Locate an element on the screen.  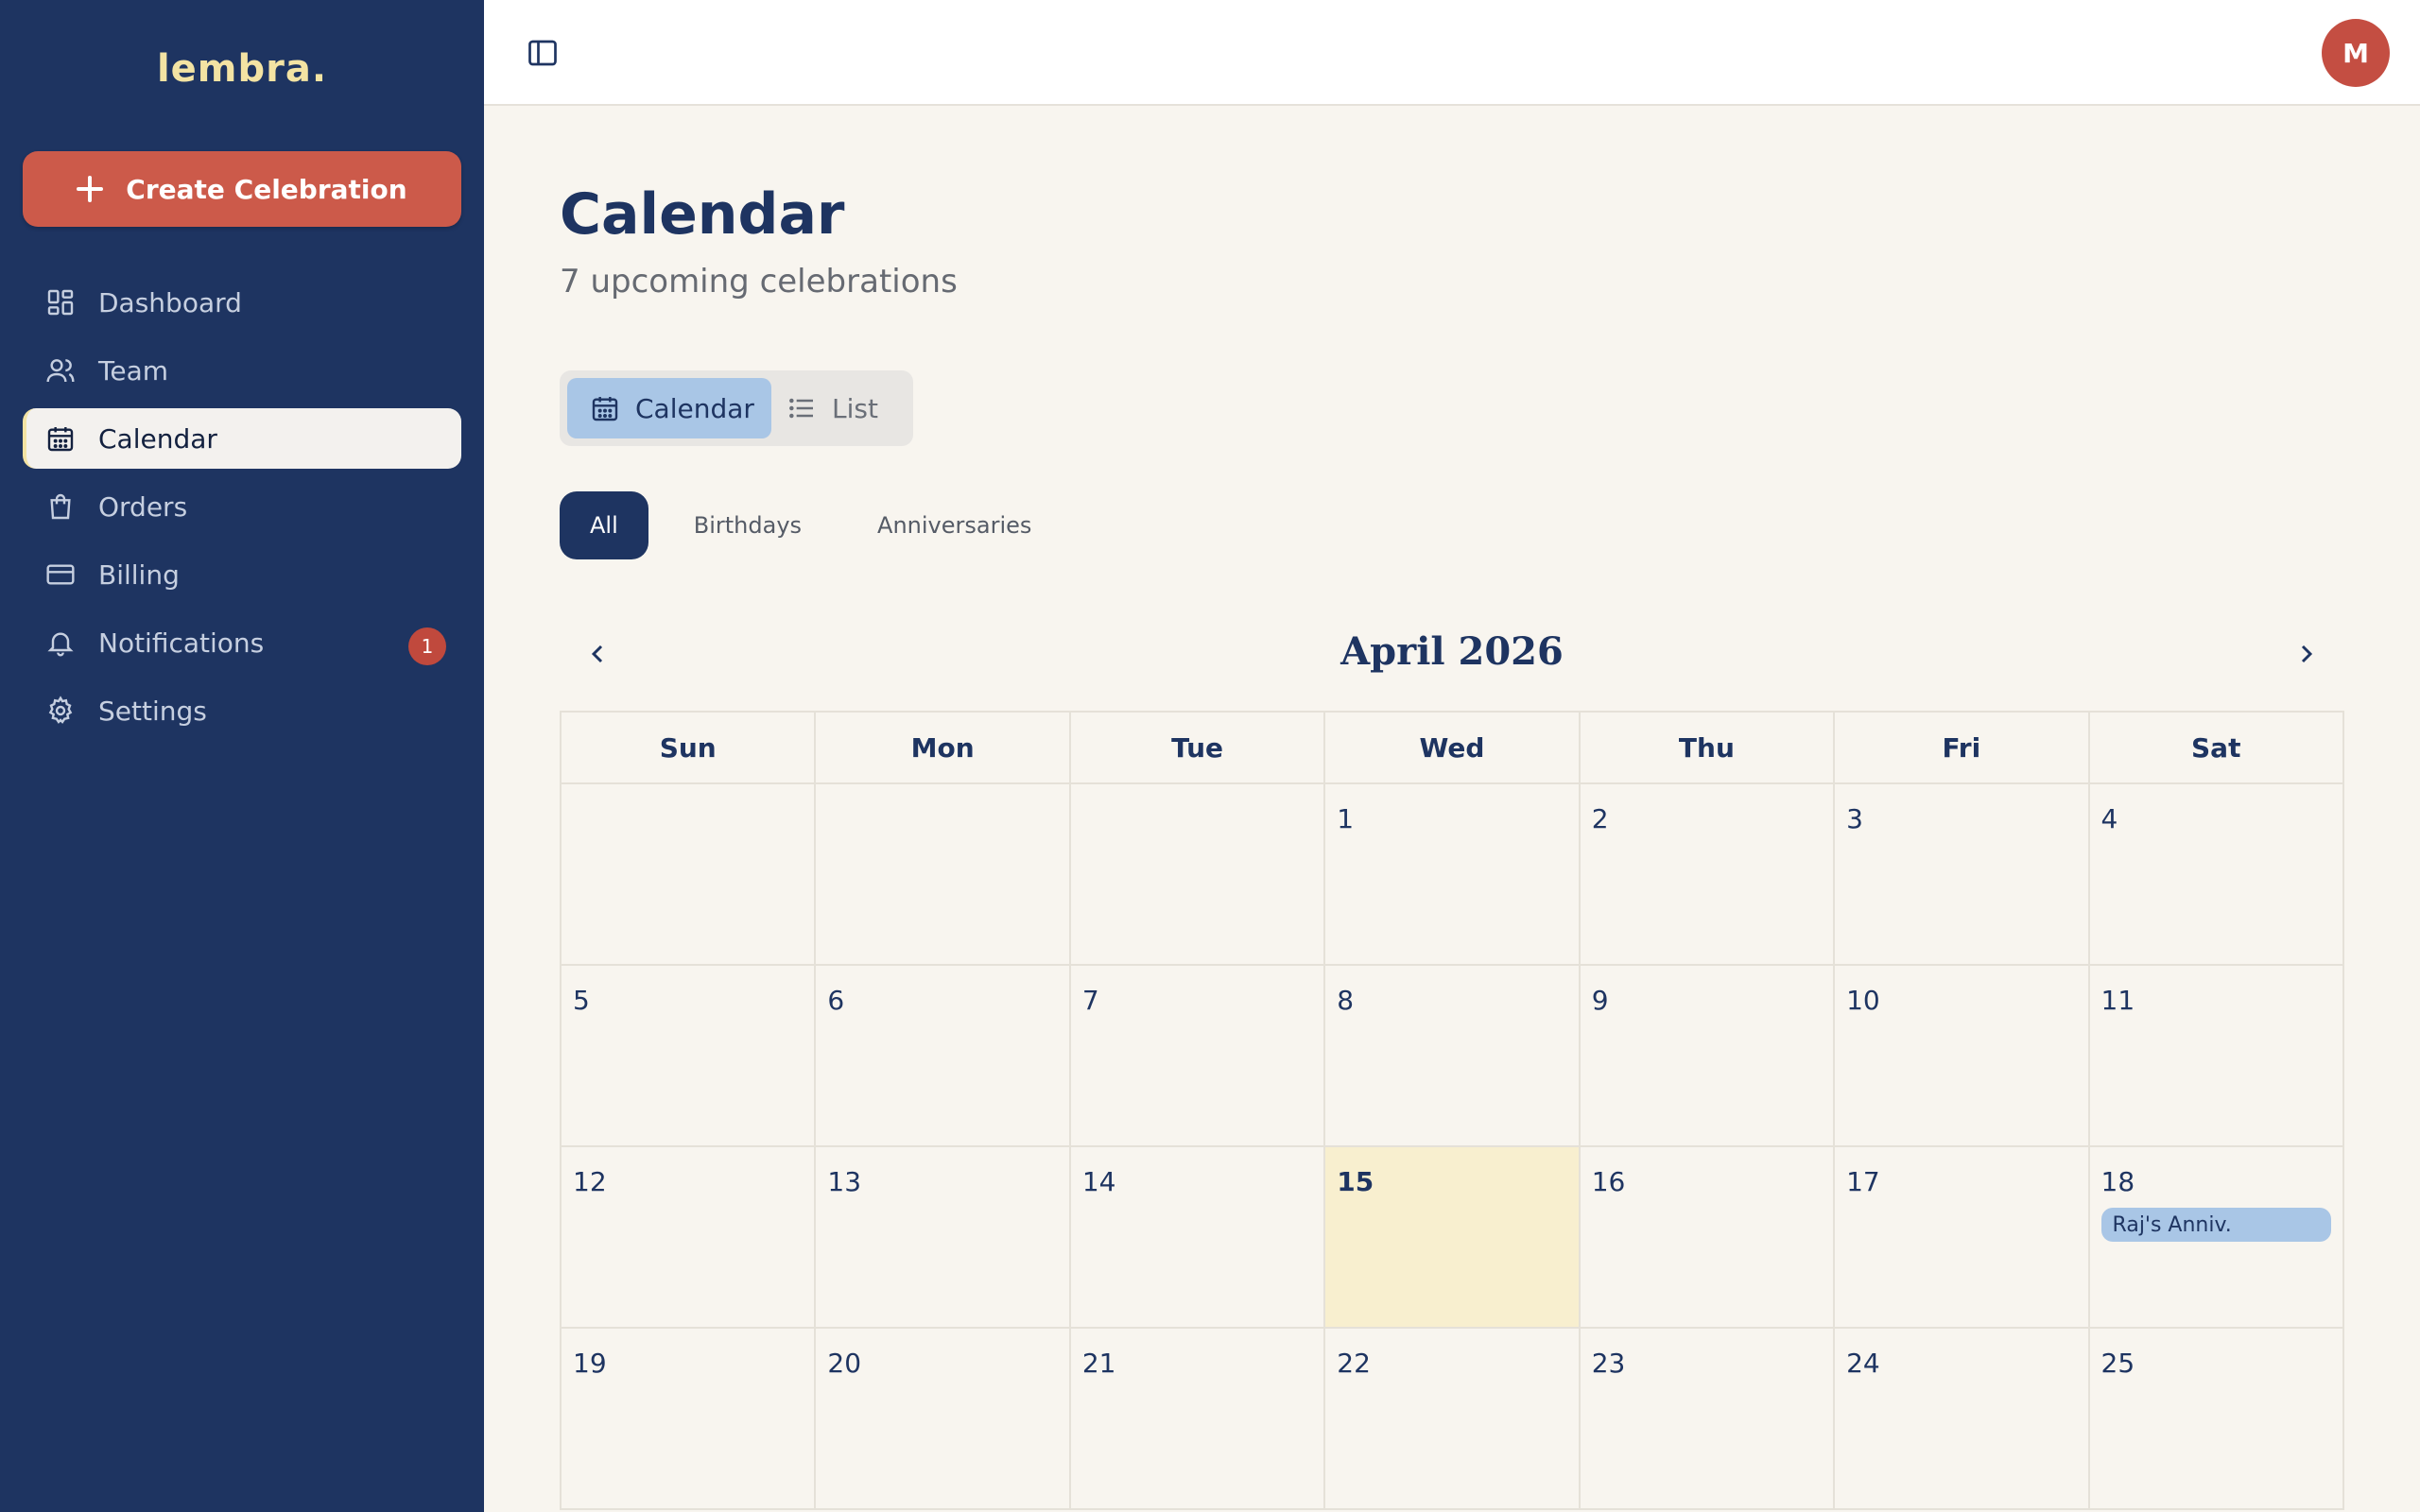
sidebar-item-orders: Orders is located at coordinates (242, 506).